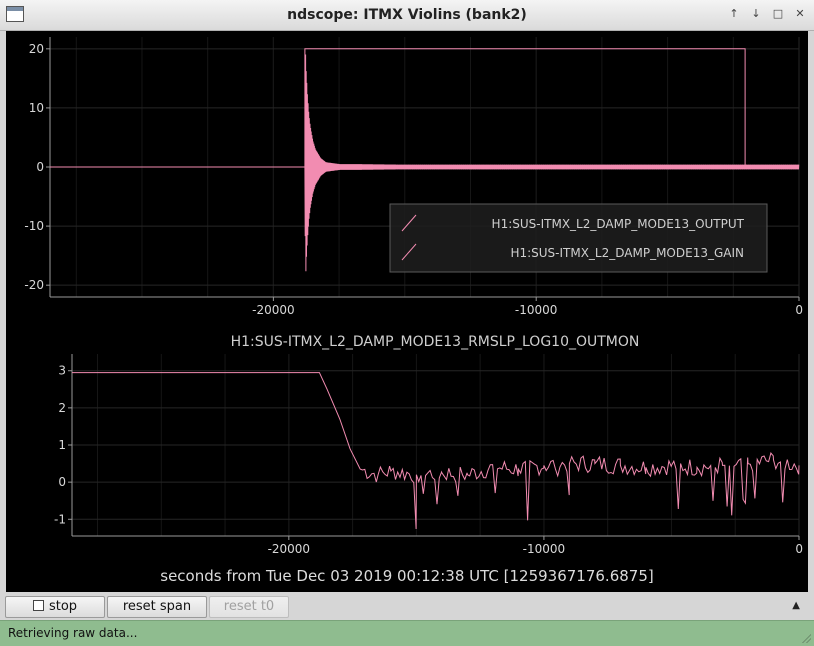 Image resolution: width=814 pixels, height=646 pixels. I want to click on y-tick-label: -10, so click(34, 226).